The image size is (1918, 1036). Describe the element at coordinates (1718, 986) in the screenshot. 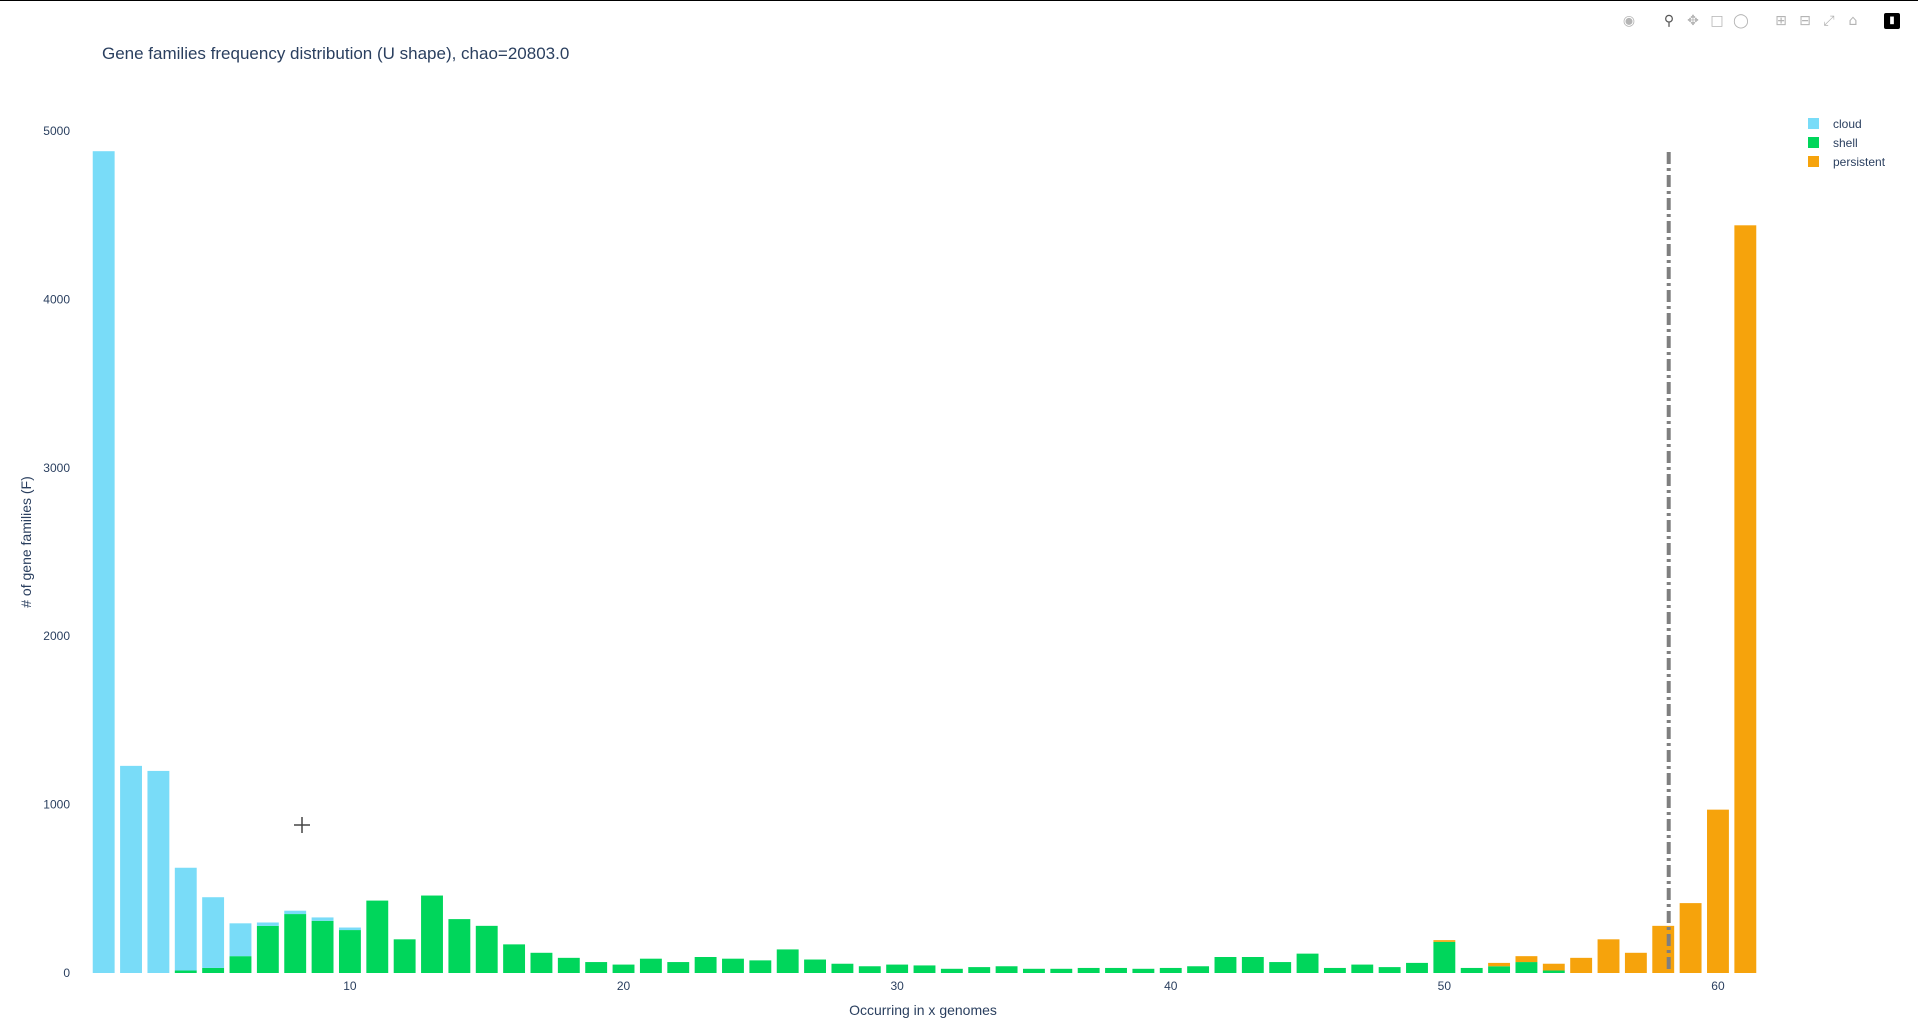

I see `x-tick-label: 60` at that location.